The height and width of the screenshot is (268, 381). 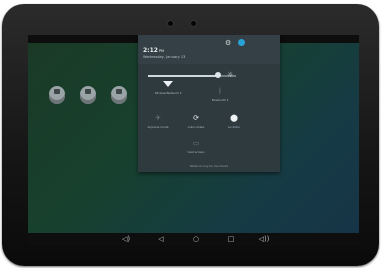 What do you see at coordinates (230, 75) in the screenshot?
I see `brightness-icon: ☼` at bounding box center [230, 75].